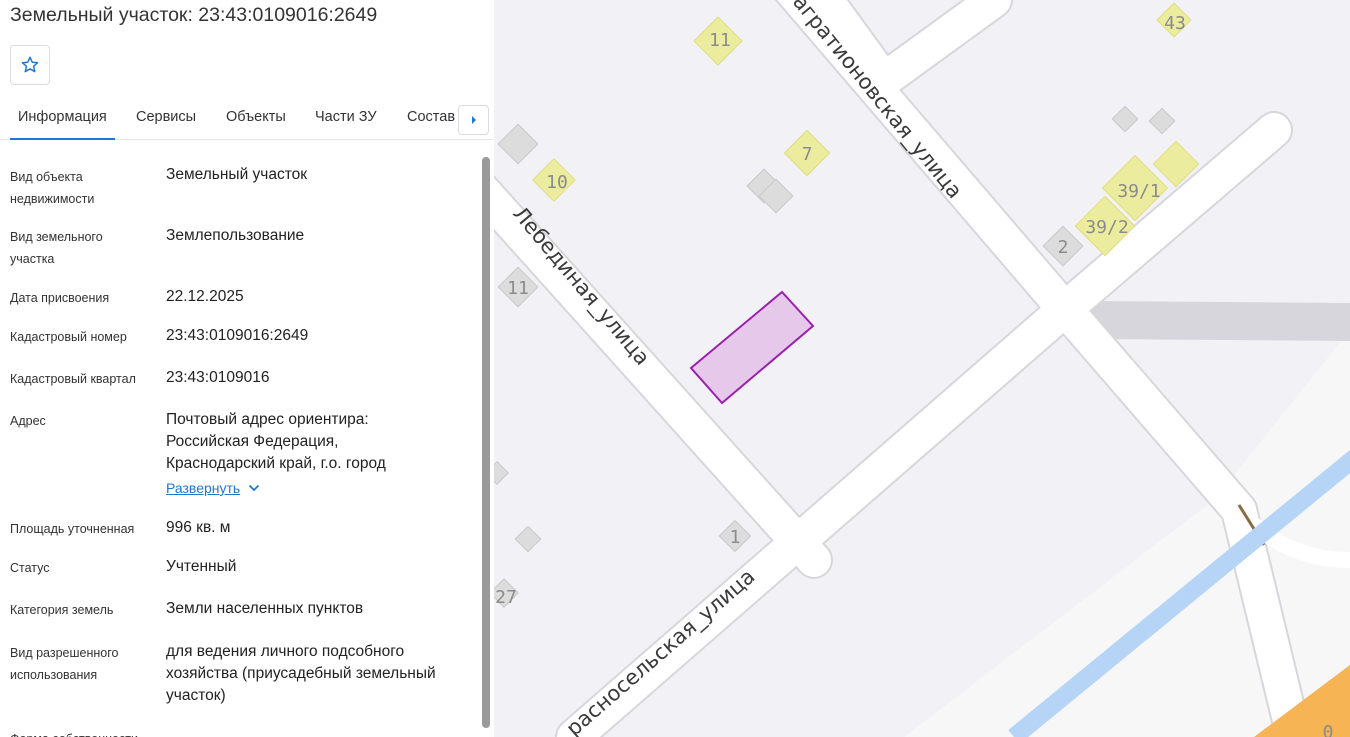 This screenshot has width=1350, height=737. Describe the element at coordinates (166, 118) in the screenshot. I see `tab-services: Сервисы` at that location.